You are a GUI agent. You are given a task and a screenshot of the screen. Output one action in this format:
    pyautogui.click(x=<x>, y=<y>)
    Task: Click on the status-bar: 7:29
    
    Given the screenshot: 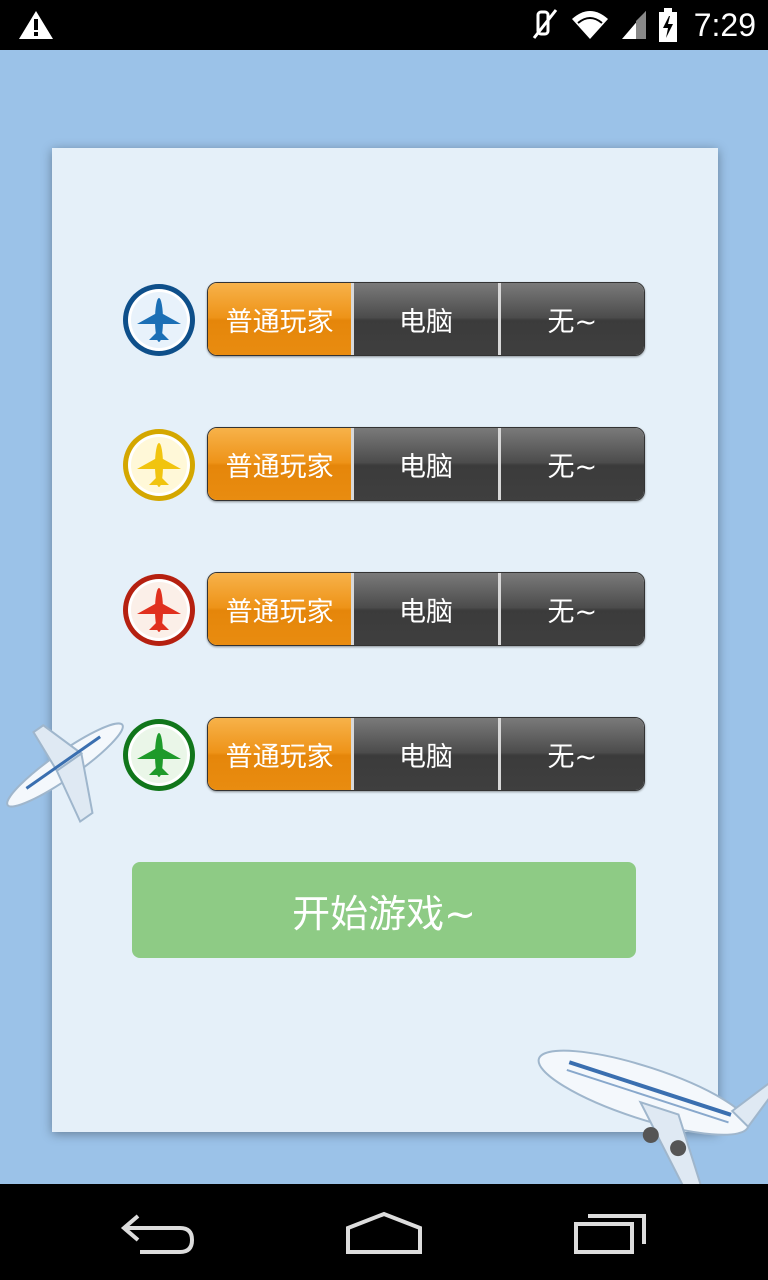 What is the action you would take?
    pyautogui.click(x=384, y=25)
    